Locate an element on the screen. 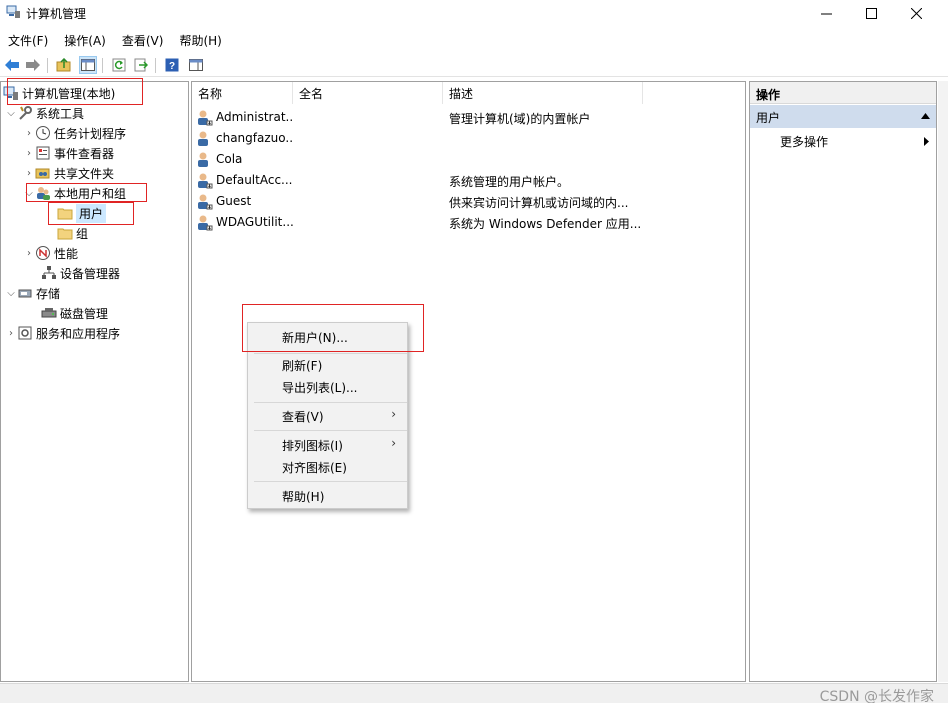 Image resolution: width=948 pixels, height=703 pixels. minimize-button is located at coordinates (826, 13).